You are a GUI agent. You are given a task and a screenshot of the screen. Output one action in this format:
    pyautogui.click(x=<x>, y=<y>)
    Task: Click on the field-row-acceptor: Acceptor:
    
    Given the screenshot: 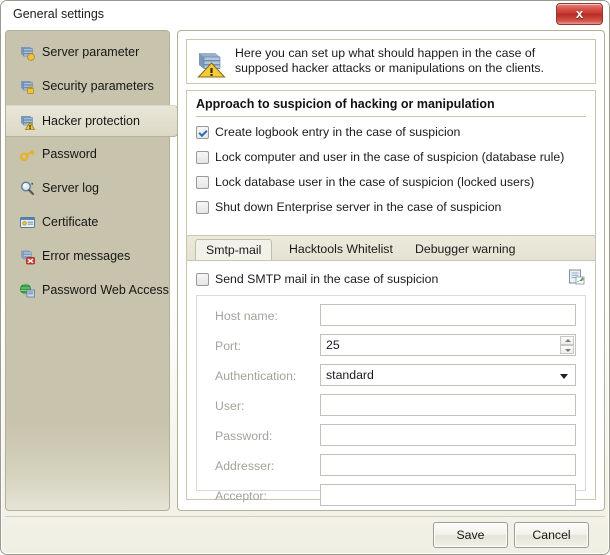 What is the action you would take?
    pyautogui.click(x=392, y=496)
    